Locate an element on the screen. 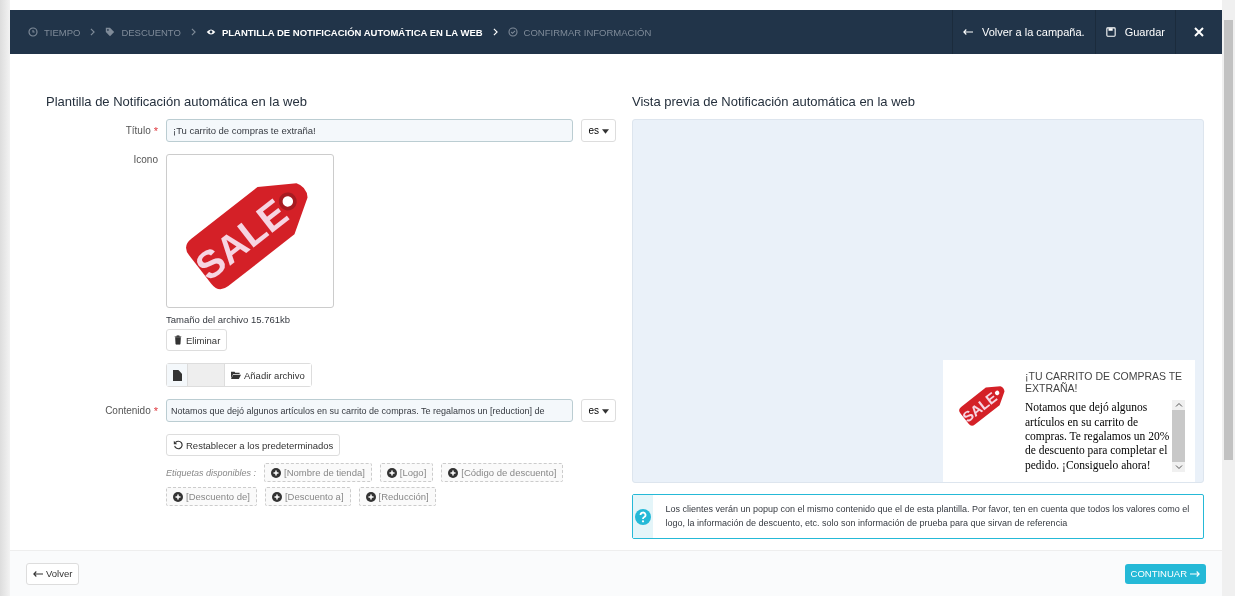 The height and width of the screenshot is (596, 1235). field-label: Contenido is located at coordinates (128, 410).